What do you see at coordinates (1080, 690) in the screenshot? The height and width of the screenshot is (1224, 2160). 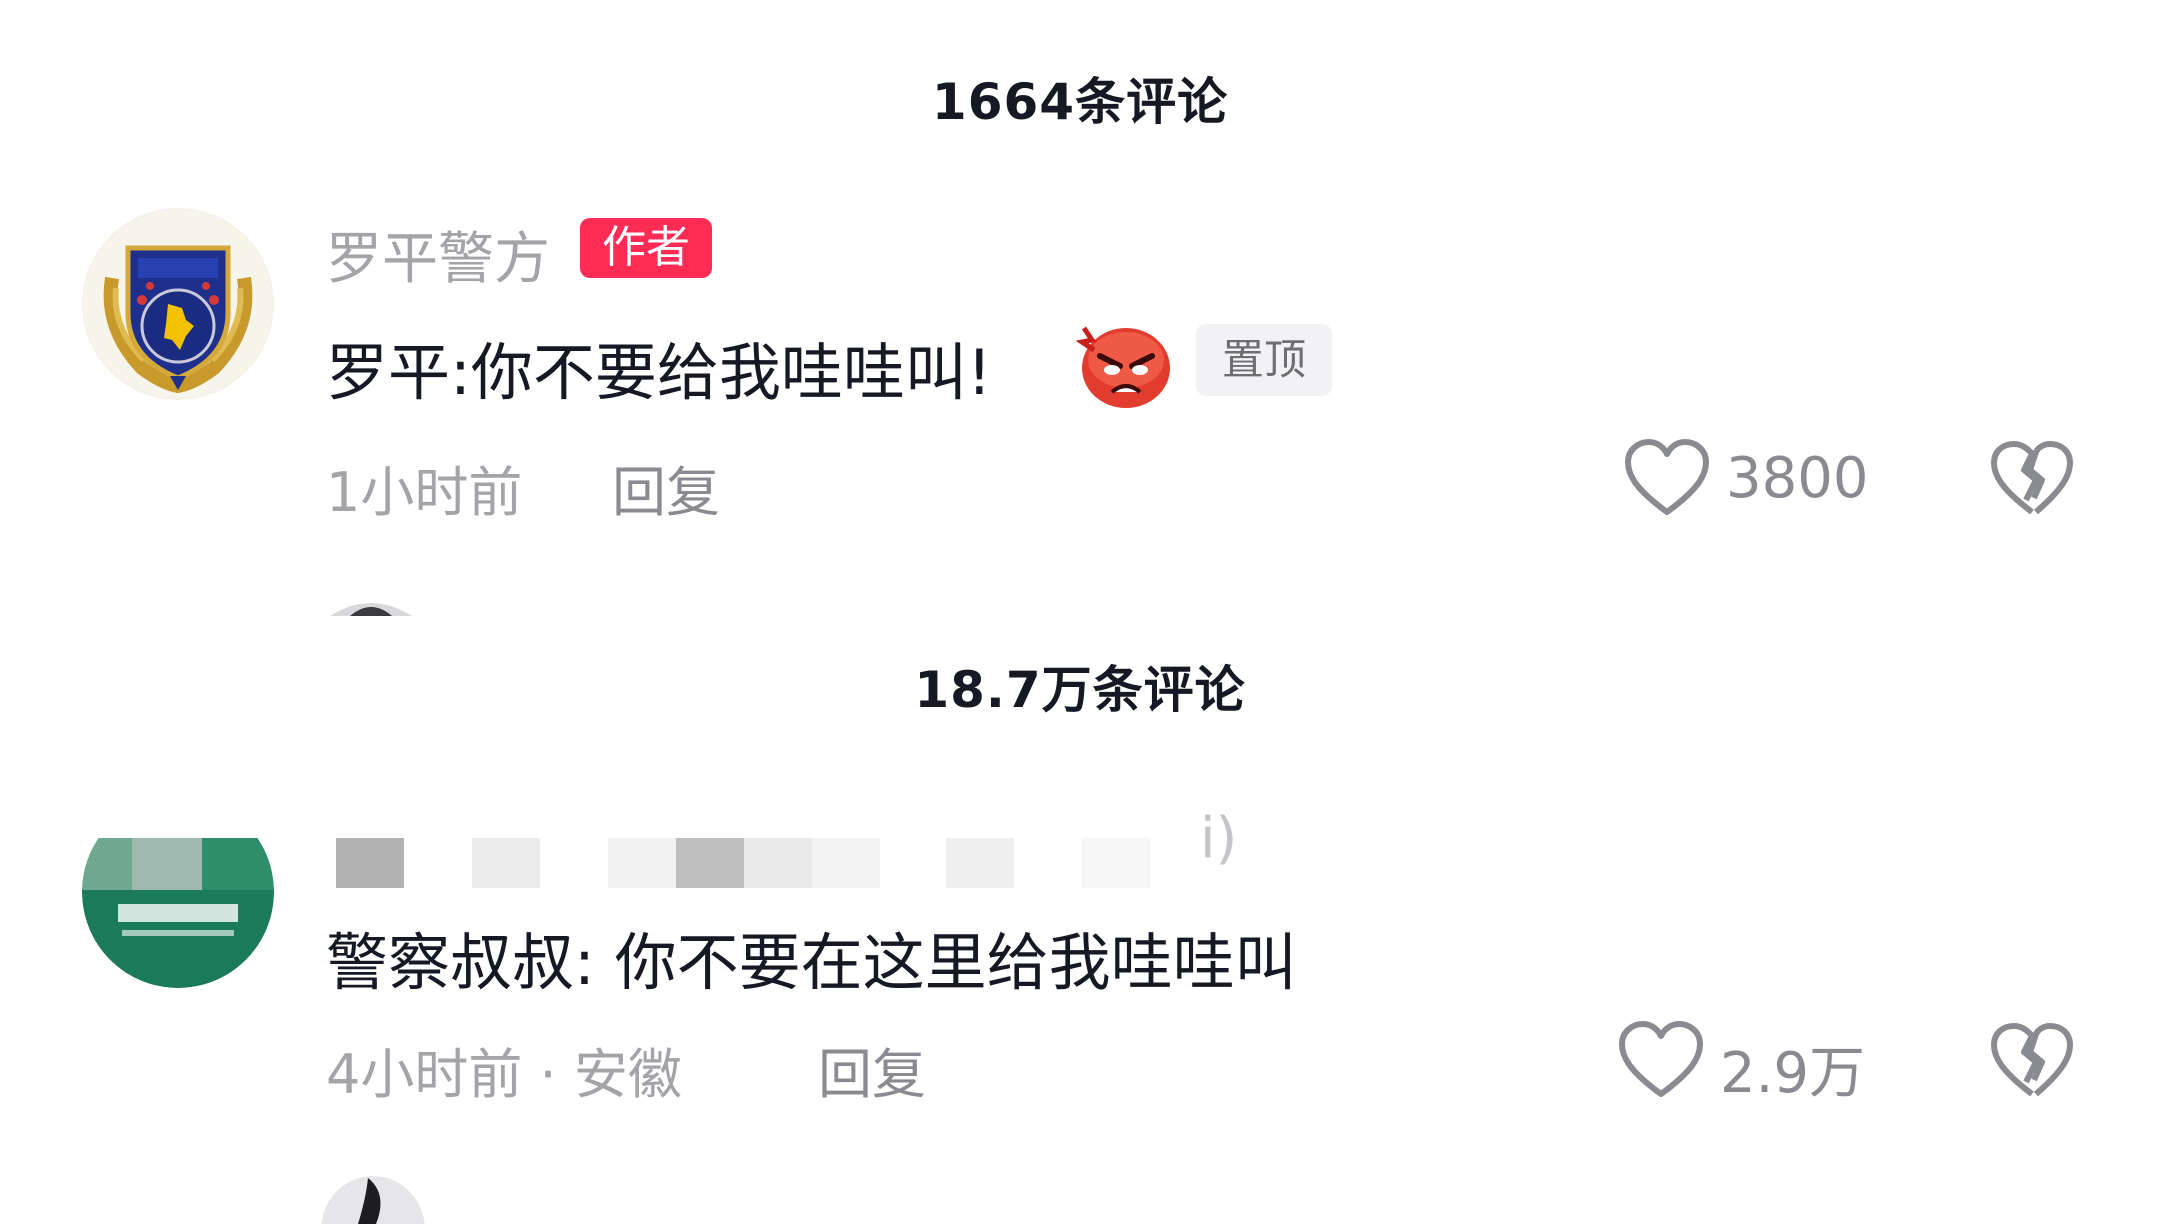 I see `comment-count-title-2: 18.7万条评论` at bounding box center [1080, 690].